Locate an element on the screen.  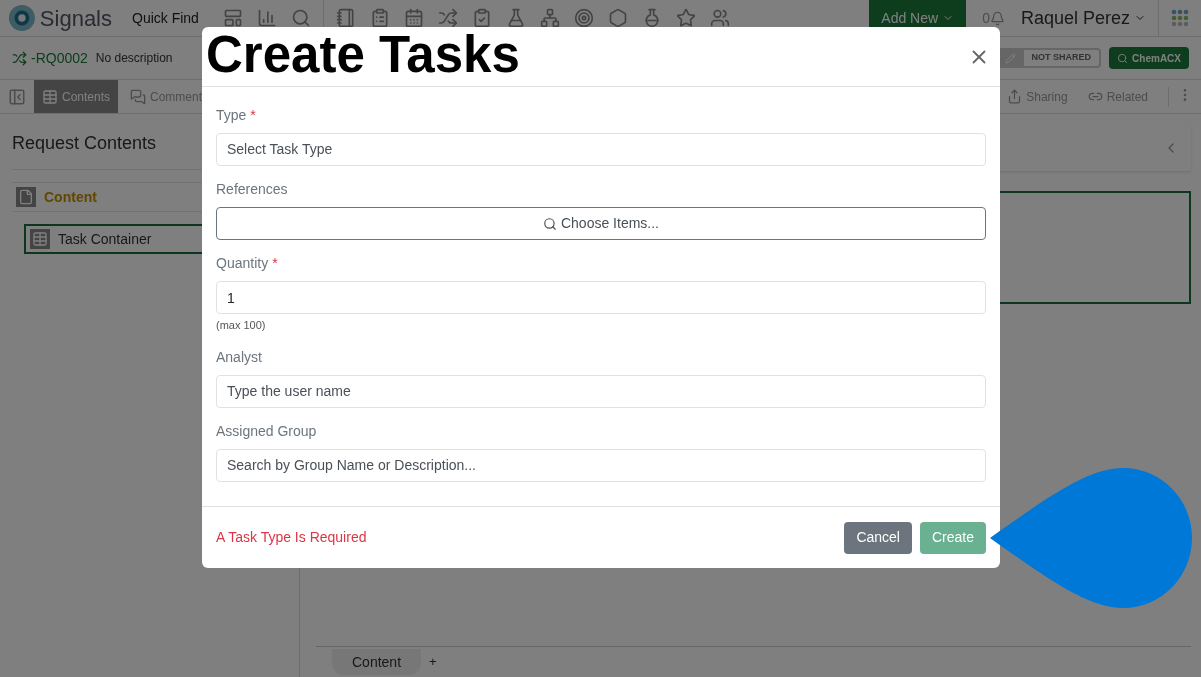
target-icon is located at coordinates (583, 18).